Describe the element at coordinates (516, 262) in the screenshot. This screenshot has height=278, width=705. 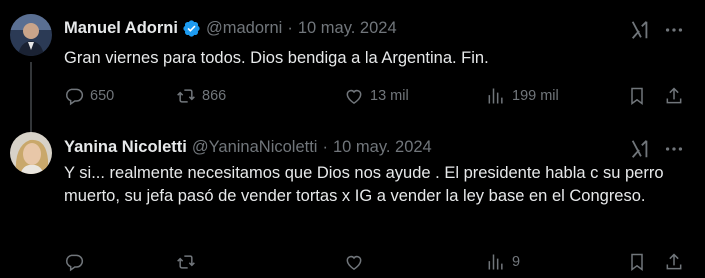
I see `views-count: 9` at that location.